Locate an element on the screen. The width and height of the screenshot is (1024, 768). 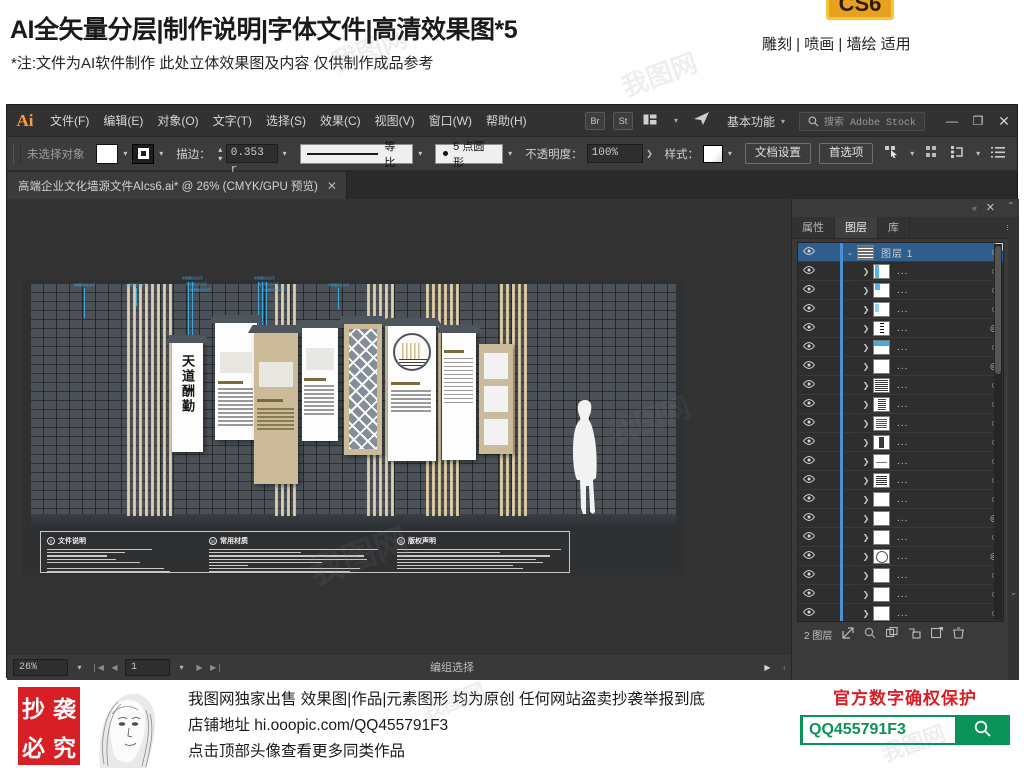
status-play-button: ▶ is located at coordinates (767, 667).